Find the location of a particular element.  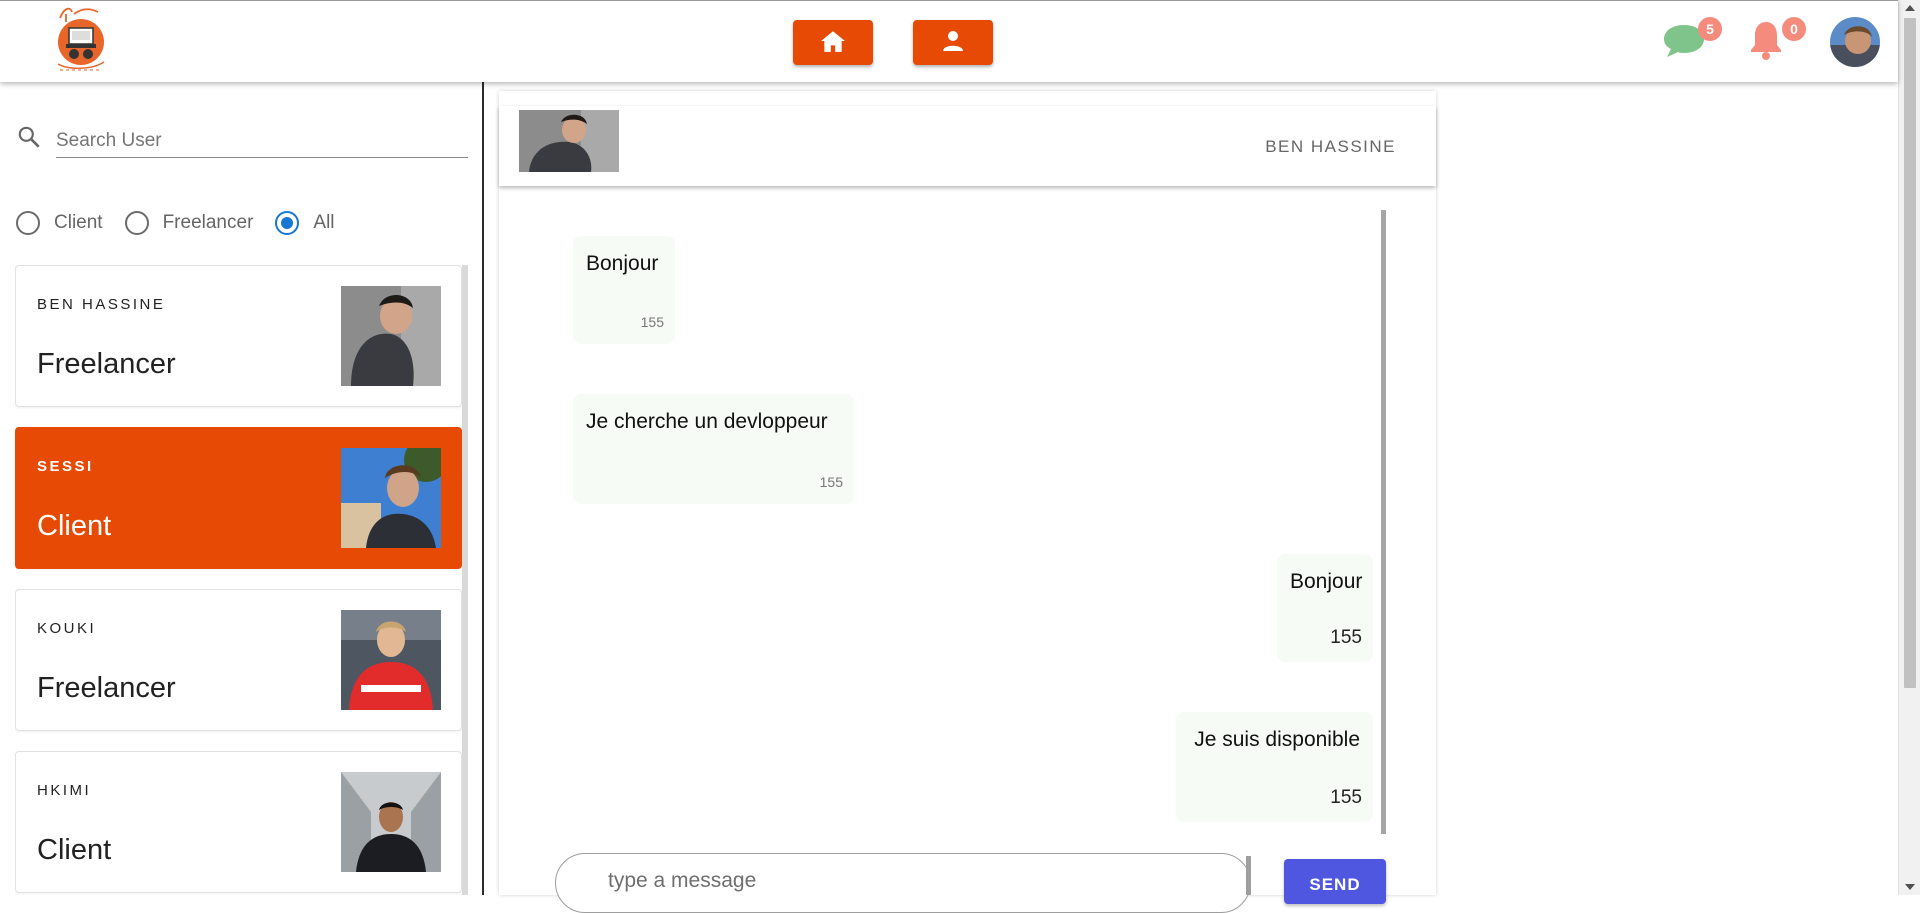

radio-checked-icon is located at coordinates (287, 223).